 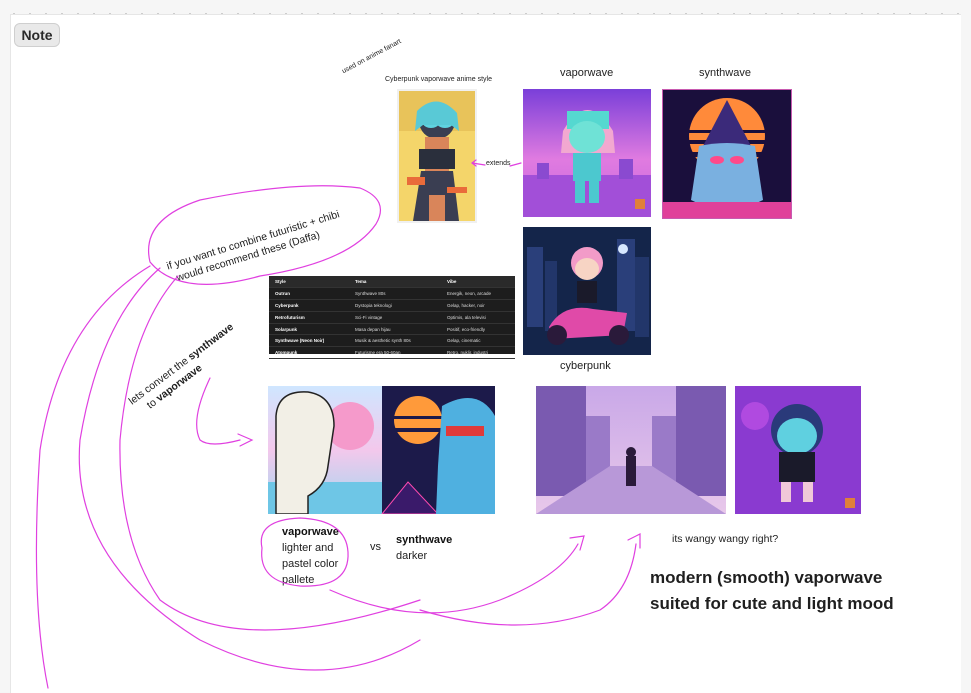 What do you see at coordinates (452, 281) in the screenshot?
I see `header-vibe: Vibe` at bounding box center [452, 281].